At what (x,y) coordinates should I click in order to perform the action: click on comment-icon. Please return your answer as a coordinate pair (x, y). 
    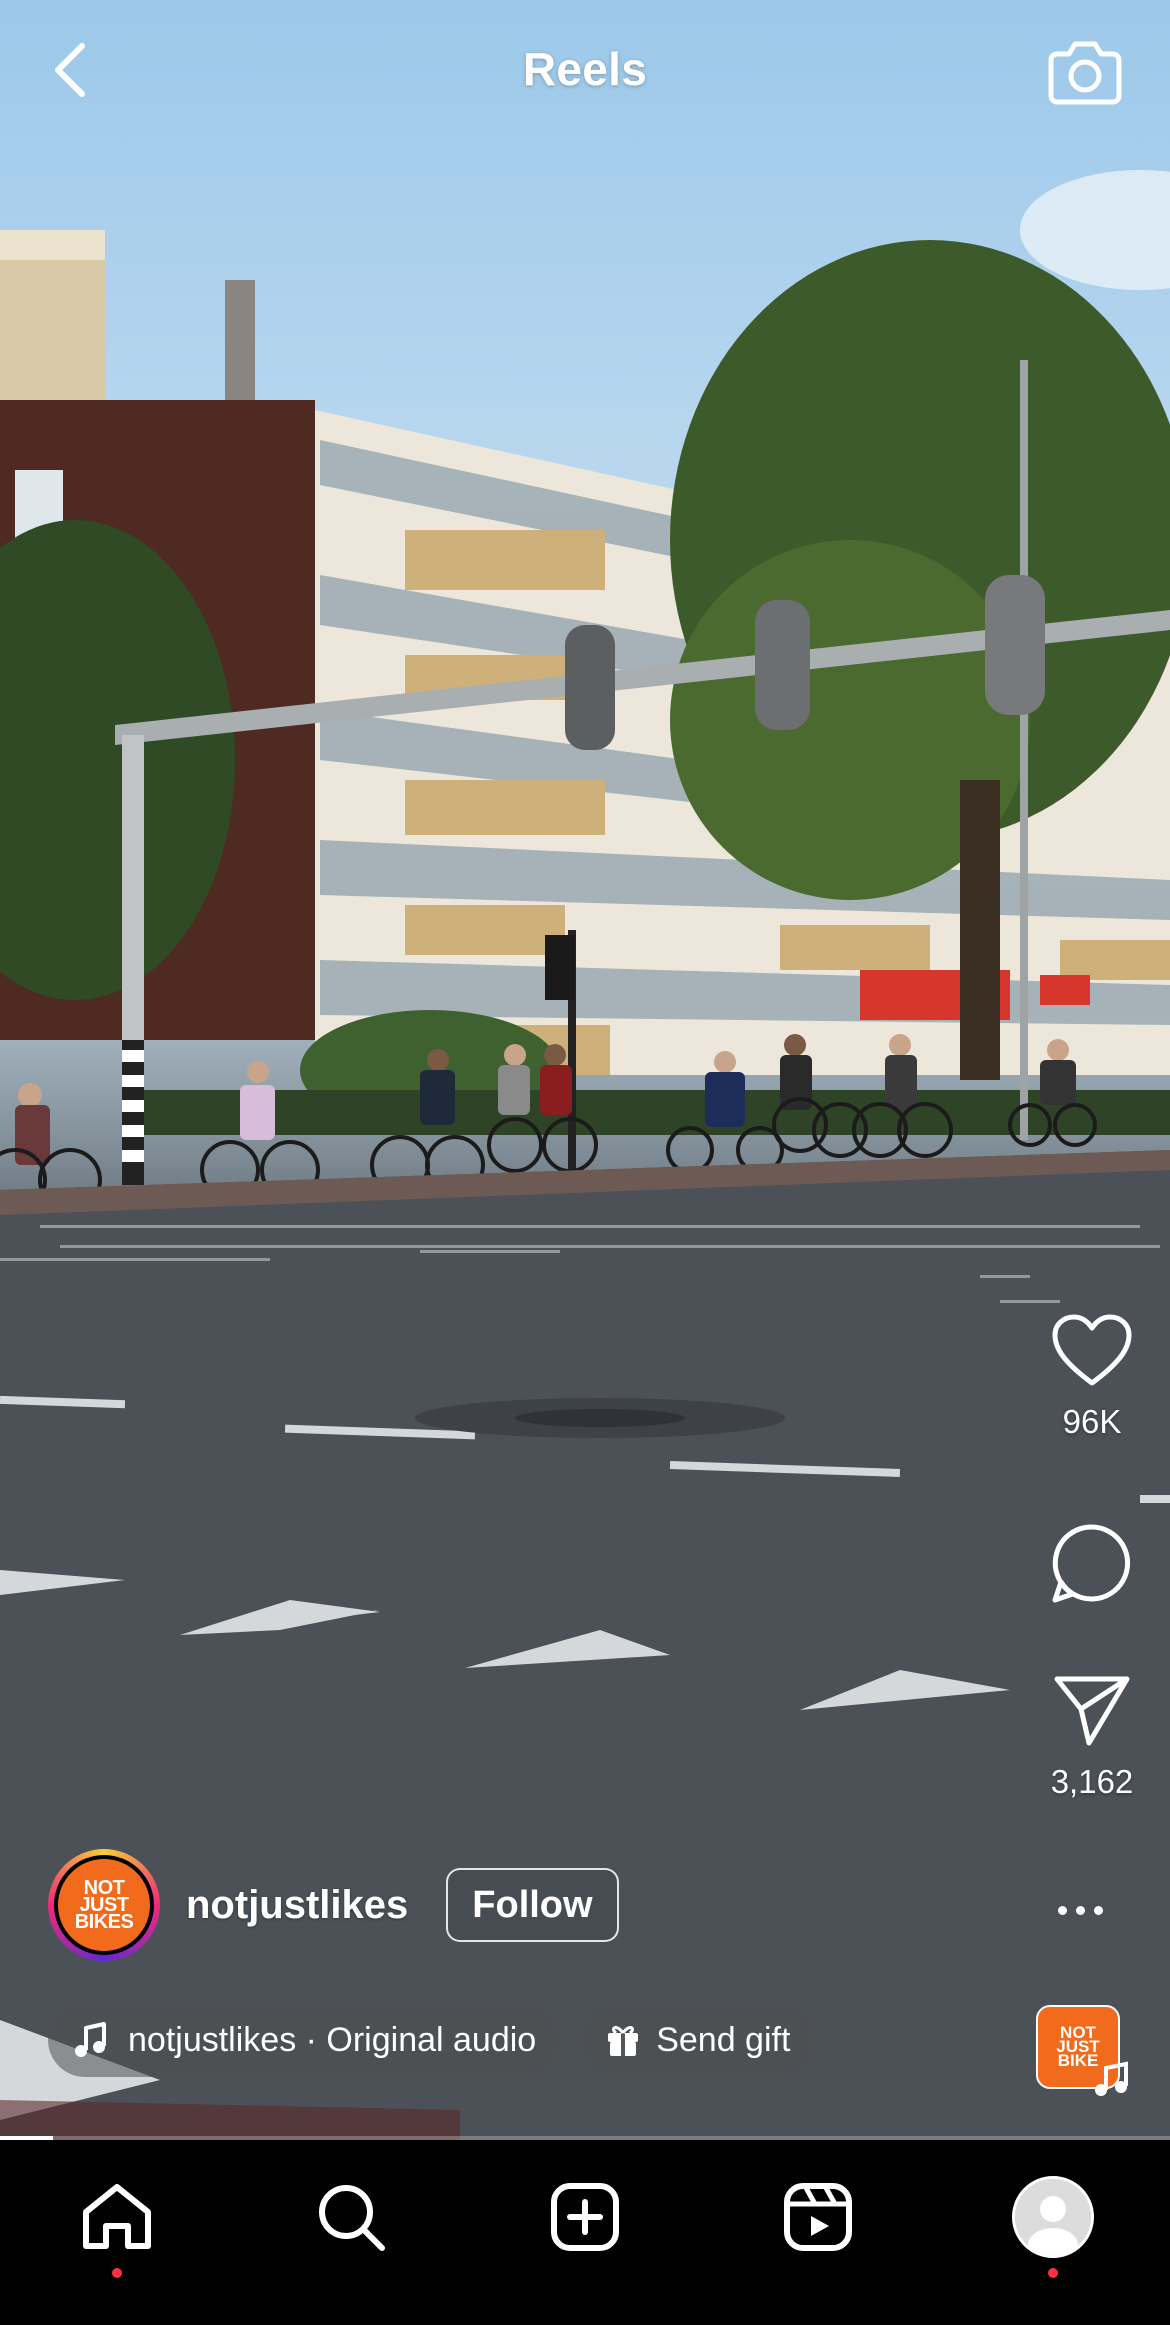
    Looking at the image, I should click on (1091, 1563).